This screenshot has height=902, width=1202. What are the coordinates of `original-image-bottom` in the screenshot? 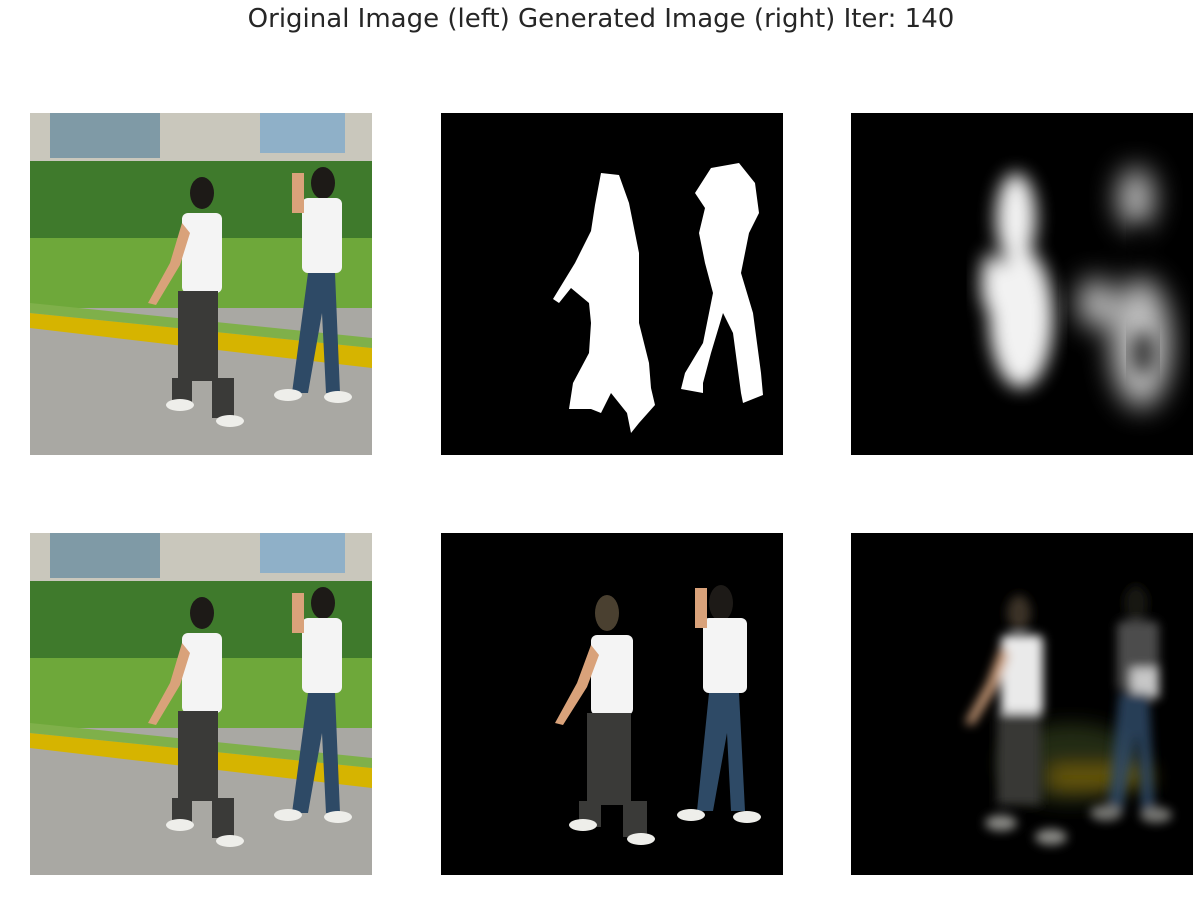 It's located at (201, 704).